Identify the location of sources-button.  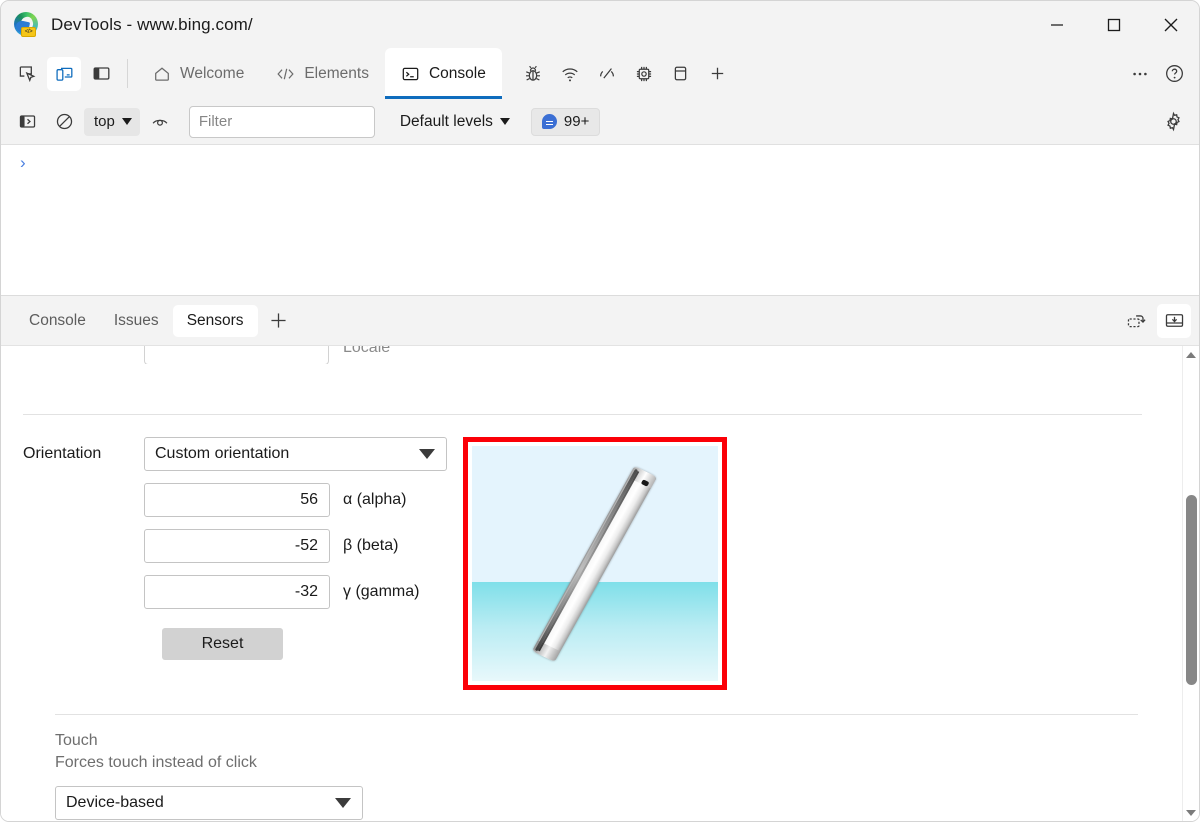
(533, 74).